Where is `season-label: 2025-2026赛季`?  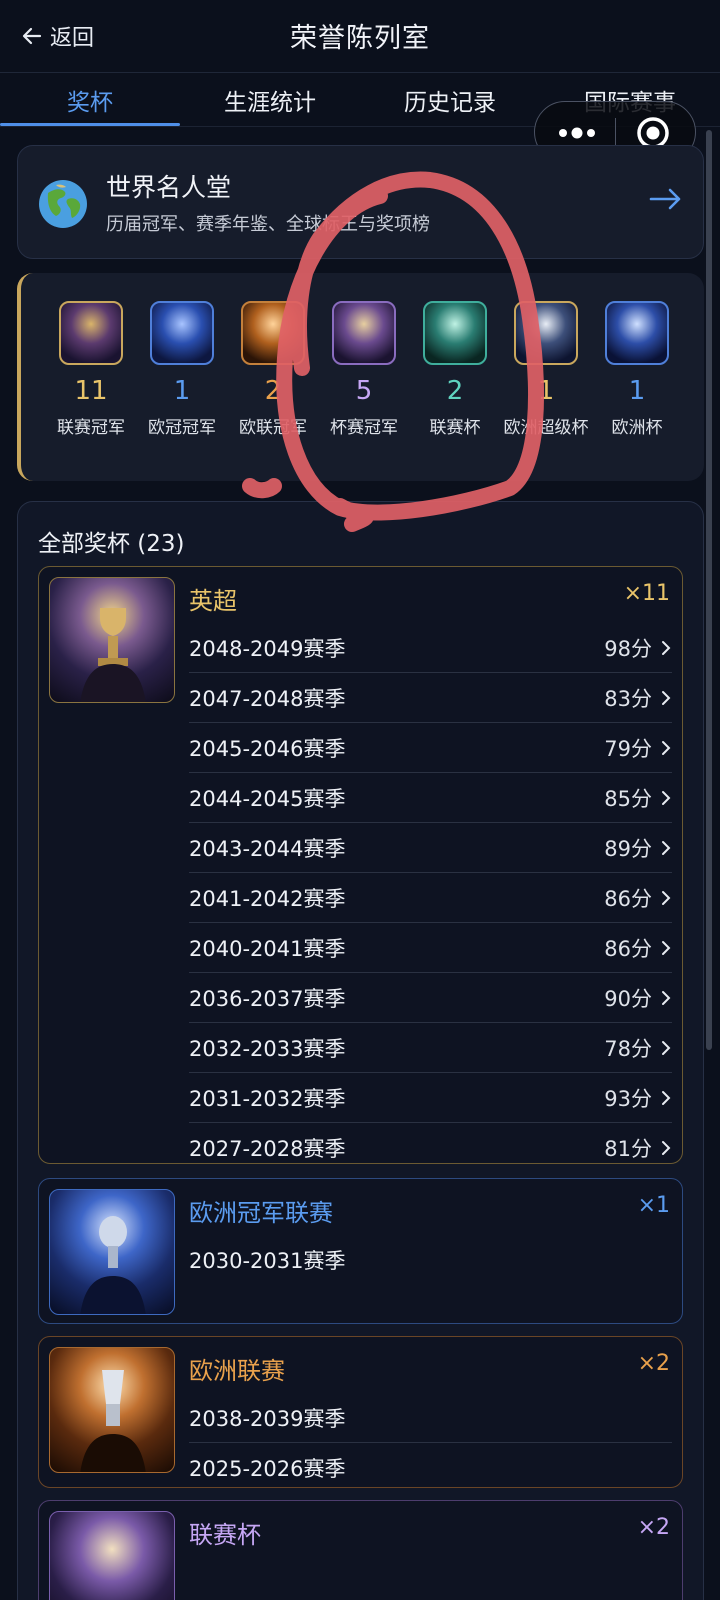 season-label: 2025-2026赛季 is located at coordinates (267, 1469).